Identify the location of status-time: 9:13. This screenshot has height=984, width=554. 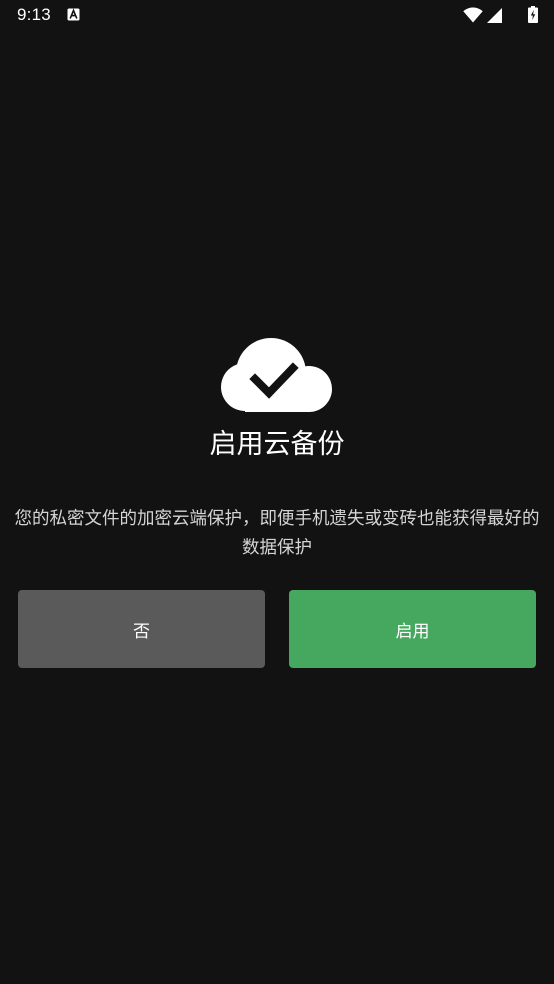
(34, 14).